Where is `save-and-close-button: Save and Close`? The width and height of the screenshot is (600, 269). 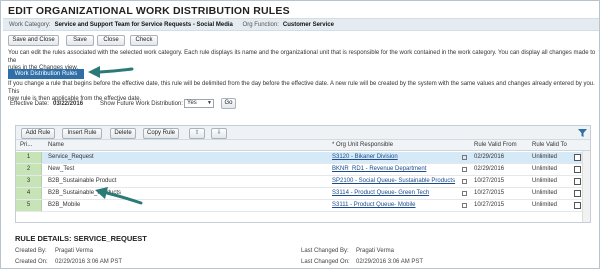 save-and-close-button: Save and Close is located at coordinates (33, 40).